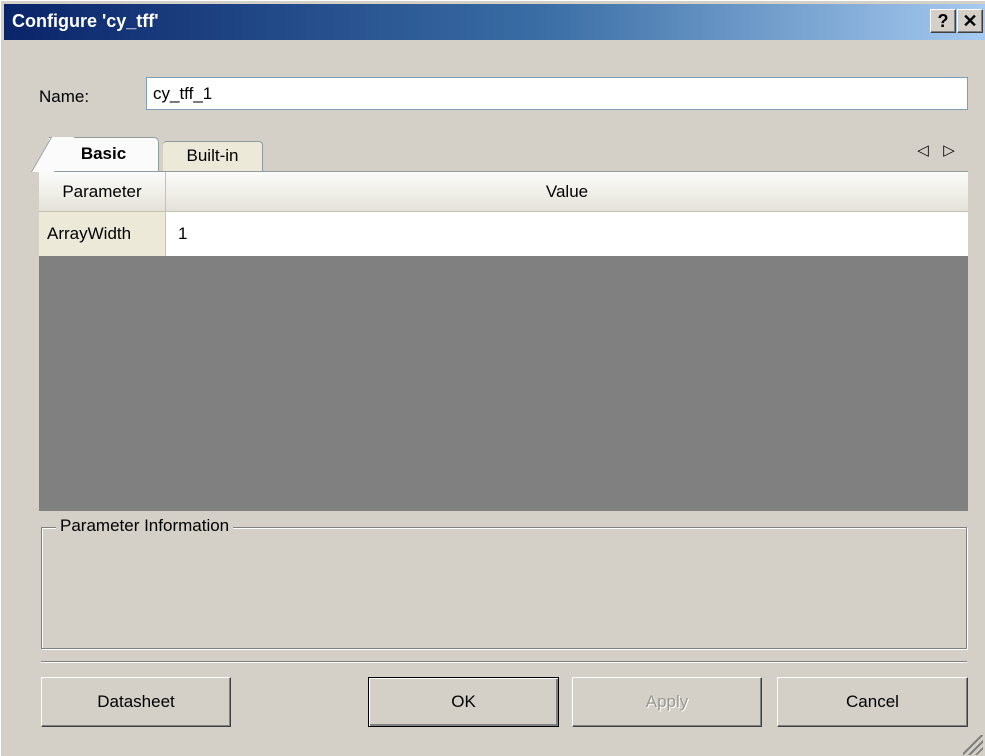 The image size is (985, 756). I want to click on help-button: ?, so click(943, 21).